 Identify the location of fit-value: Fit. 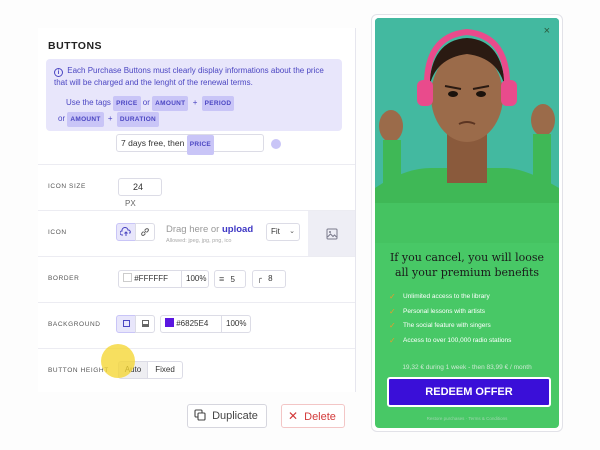
(275, 231).